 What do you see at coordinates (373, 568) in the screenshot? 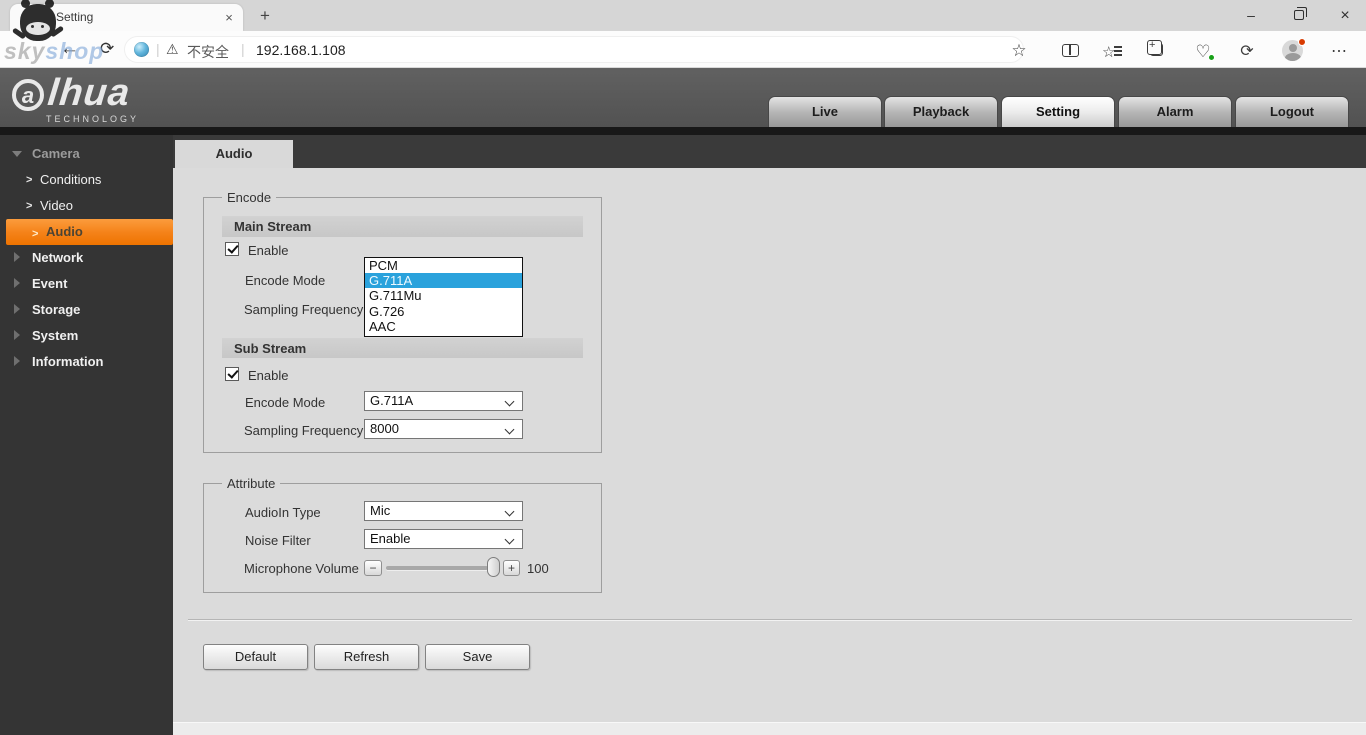
I see `volume-minus-button: −` at bounding box center [373, 568].